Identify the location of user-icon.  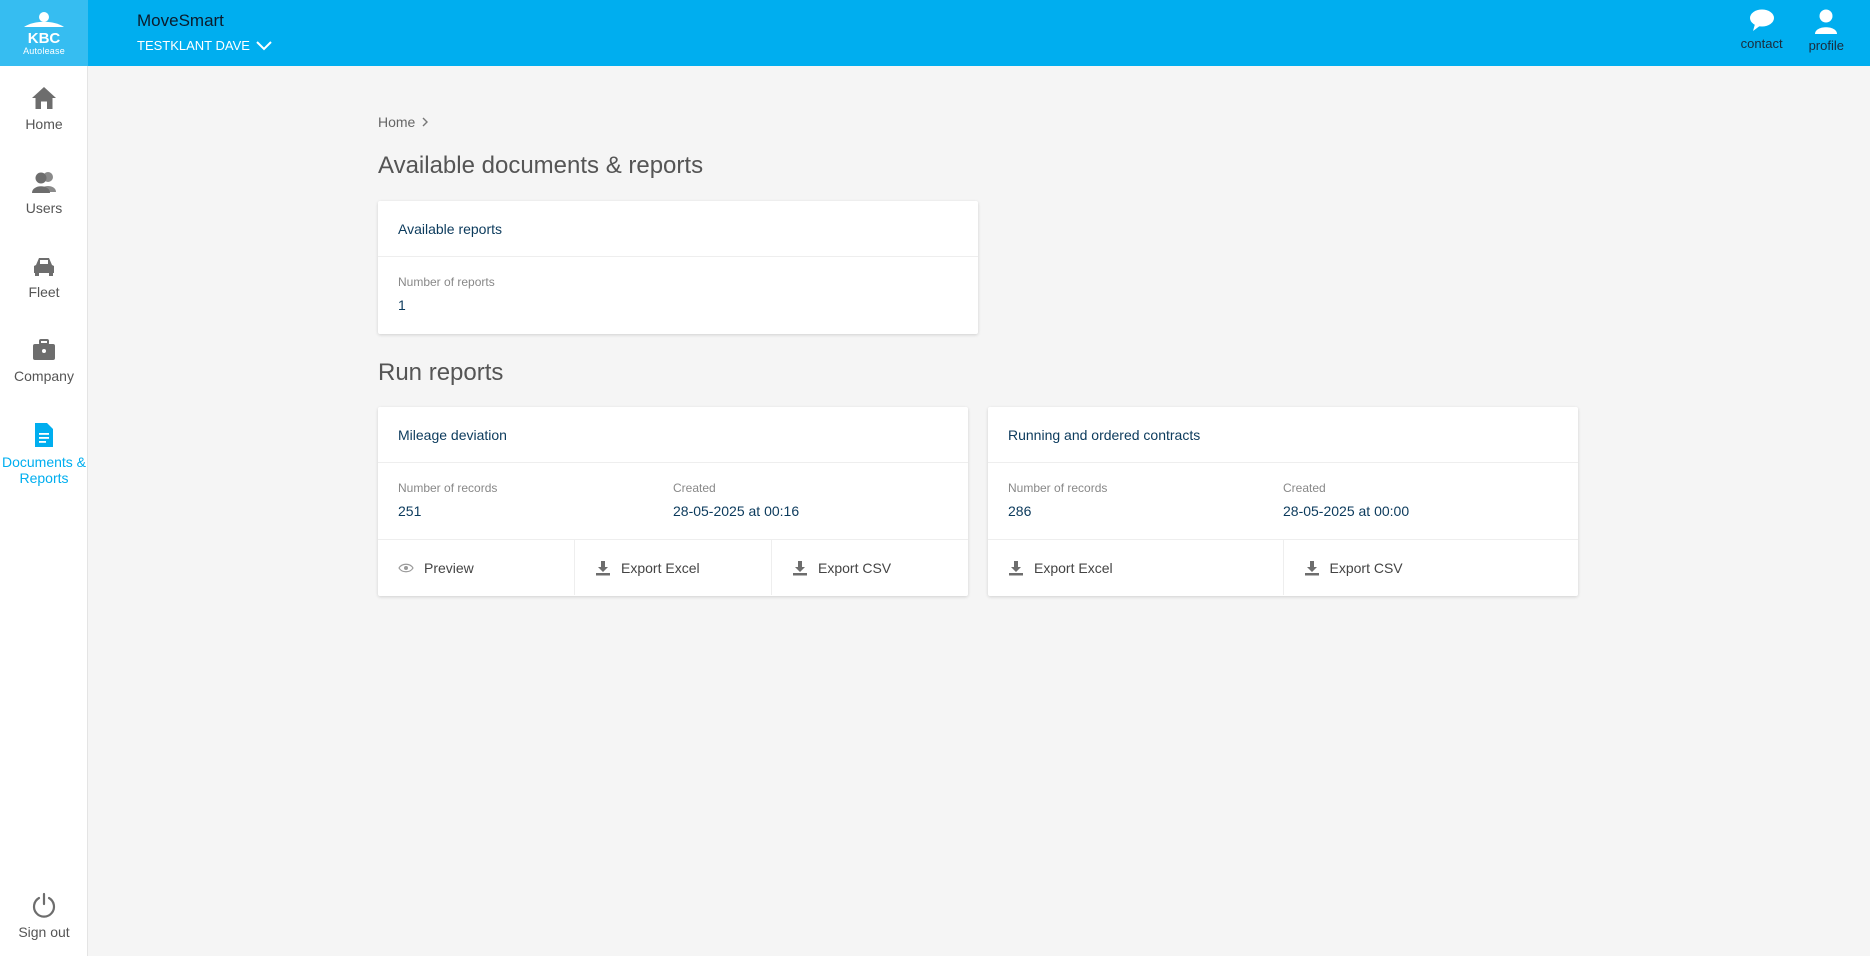
(1826, 21).